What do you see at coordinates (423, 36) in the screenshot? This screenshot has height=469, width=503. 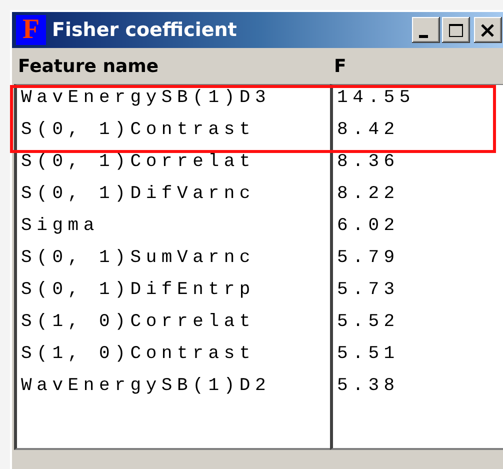 I see `minimize-icon` at bounding box center [423, 36].